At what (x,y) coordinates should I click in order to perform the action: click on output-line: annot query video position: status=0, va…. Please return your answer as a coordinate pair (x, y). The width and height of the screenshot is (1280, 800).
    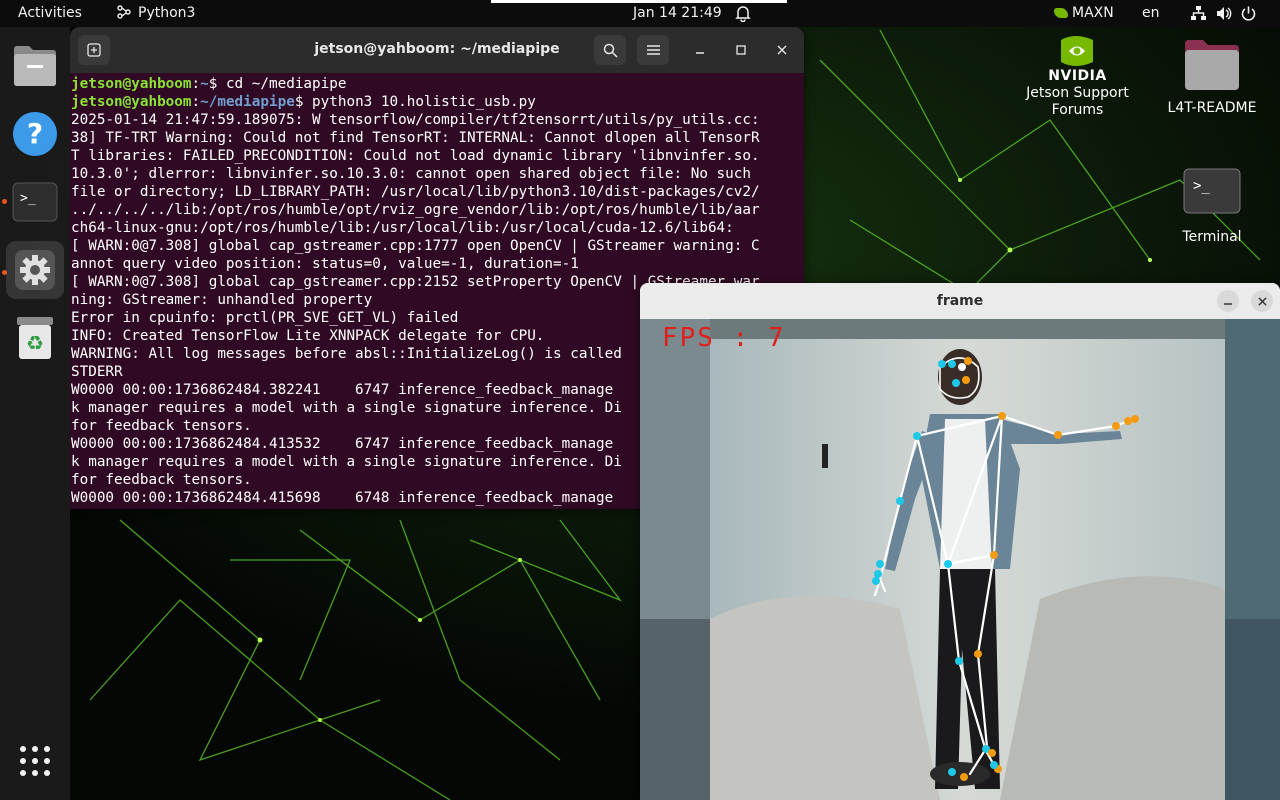
    Looking at the image, I should click on (325, 264).